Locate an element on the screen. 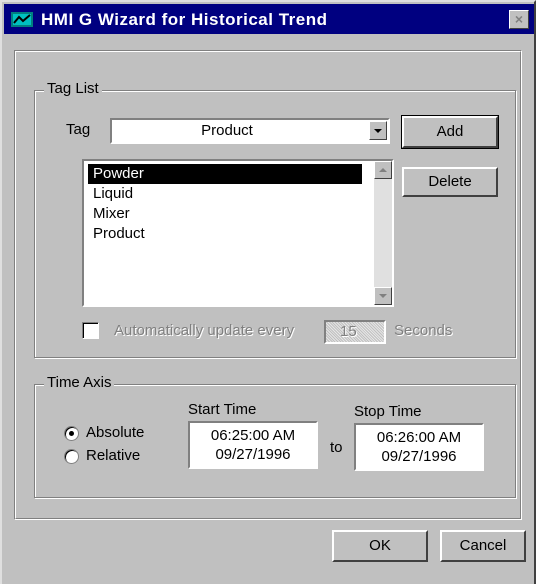  start-time-field: 06:25:00 AM 09/27/1996 is located at coordinates (253, 445).